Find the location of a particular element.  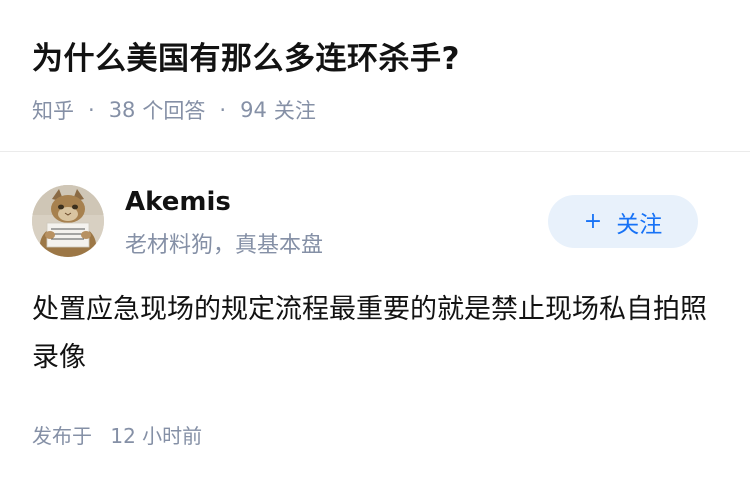

avatar is located at coordinates (68, 221).